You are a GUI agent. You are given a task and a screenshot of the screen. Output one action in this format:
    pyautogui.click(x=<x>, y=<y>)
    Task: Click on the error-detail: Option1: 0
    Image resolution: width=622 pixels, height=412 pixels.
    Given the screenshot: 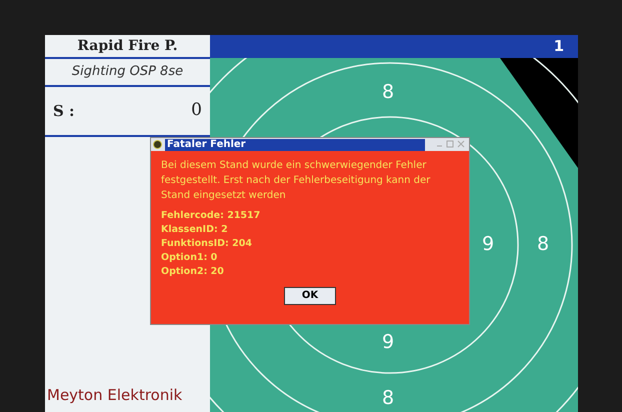 What is the action you would take?
    pyautogui.click(x=189, y=258)
    